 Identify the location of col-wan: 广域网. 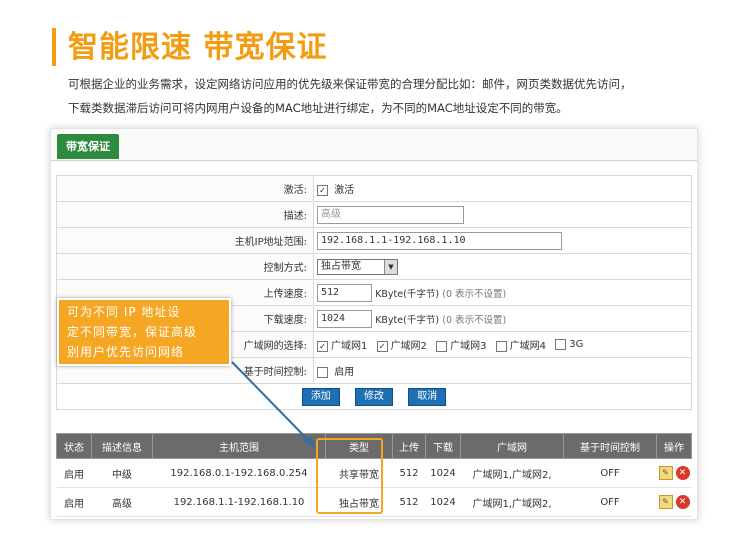
(512, 446).